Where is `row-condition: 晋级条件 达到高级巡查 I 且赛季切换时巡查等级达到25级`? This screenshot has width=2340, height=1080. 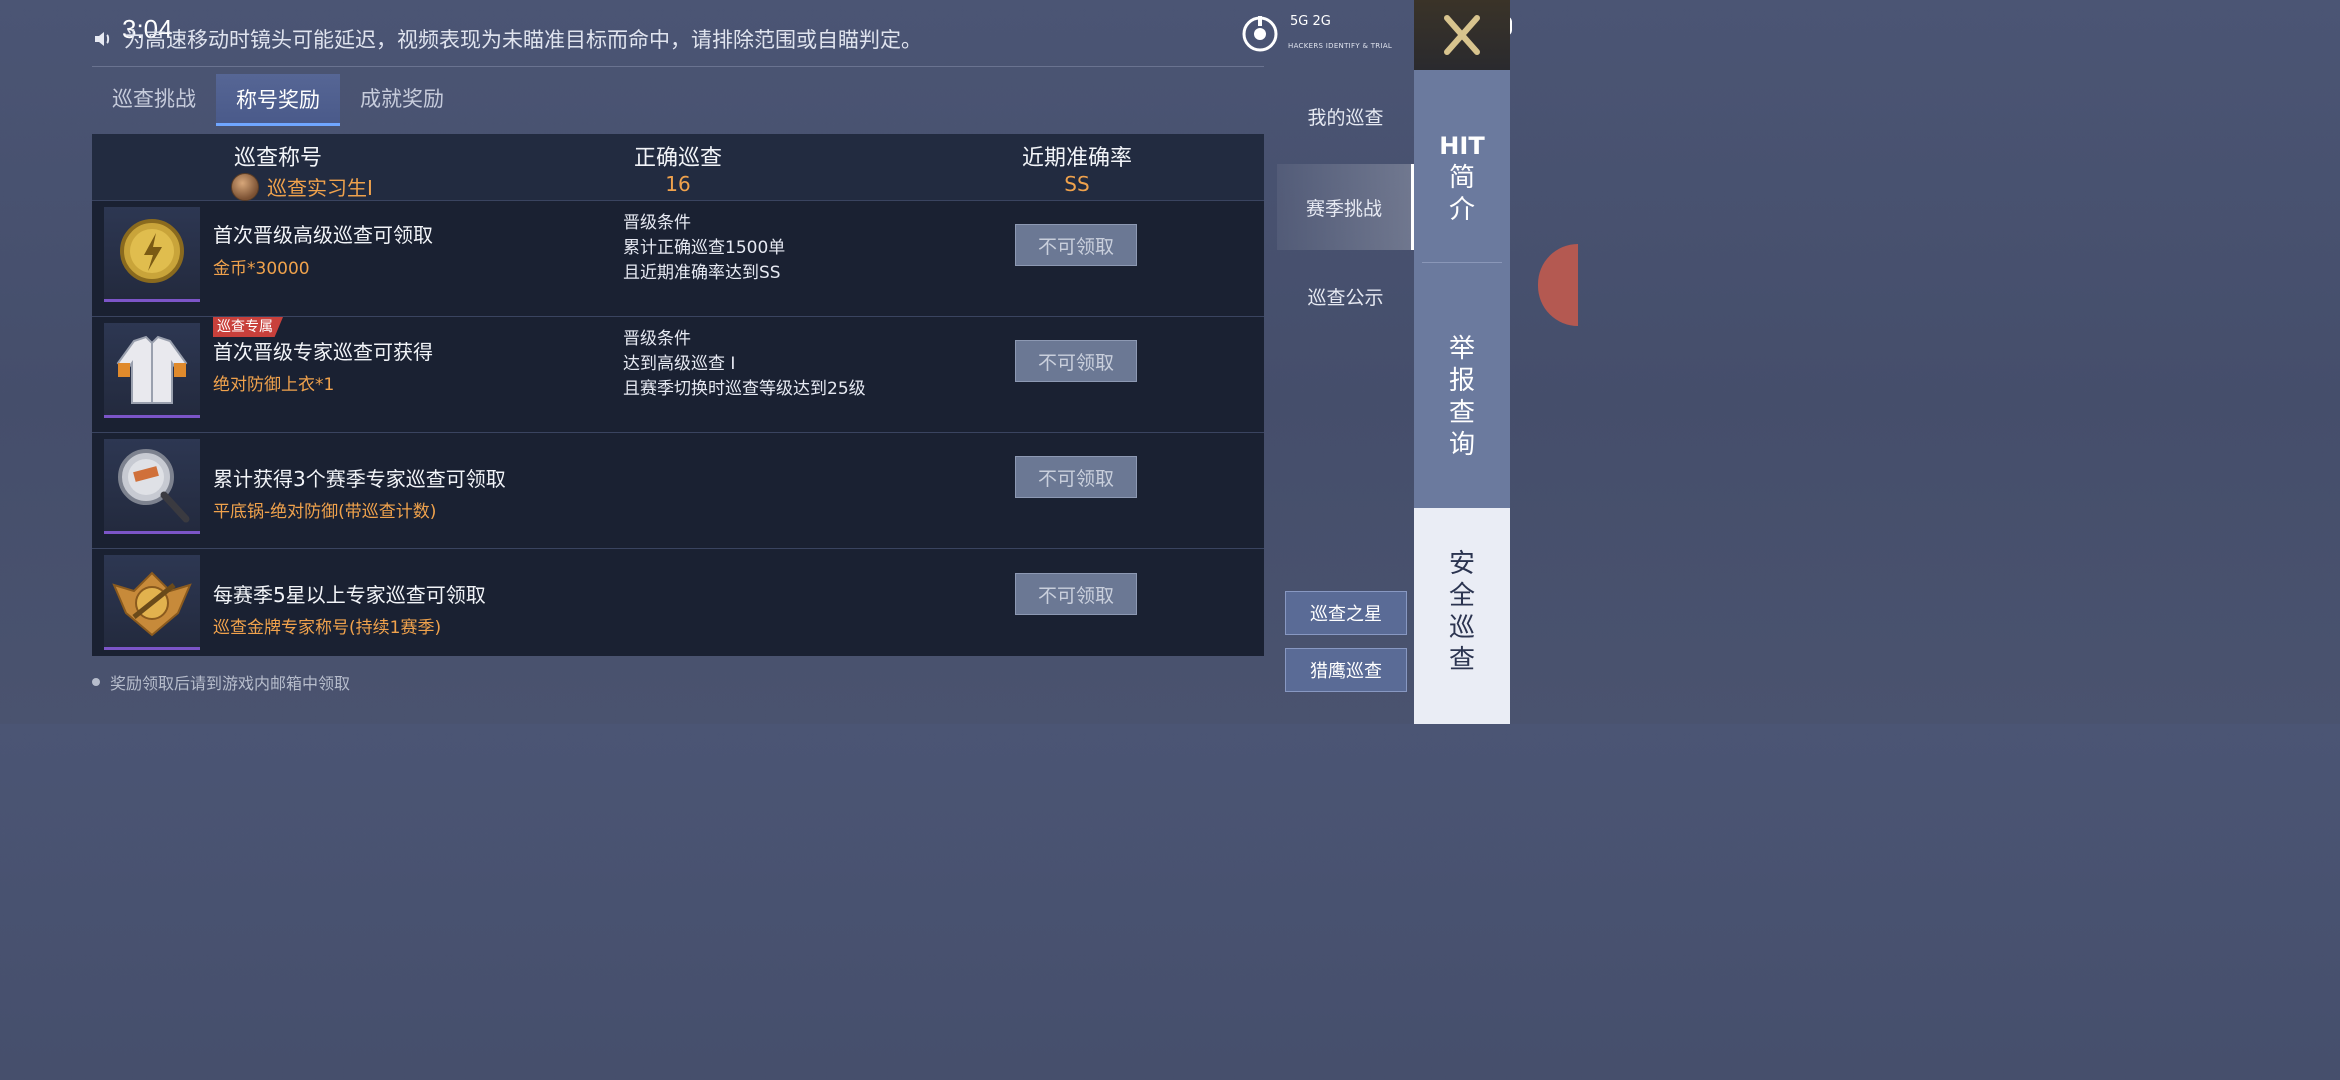 row-condition: 晋级条件 达到高级巡查 I 且赛季切换时巡查等级达到25级 is located at coordinates (744, 364).